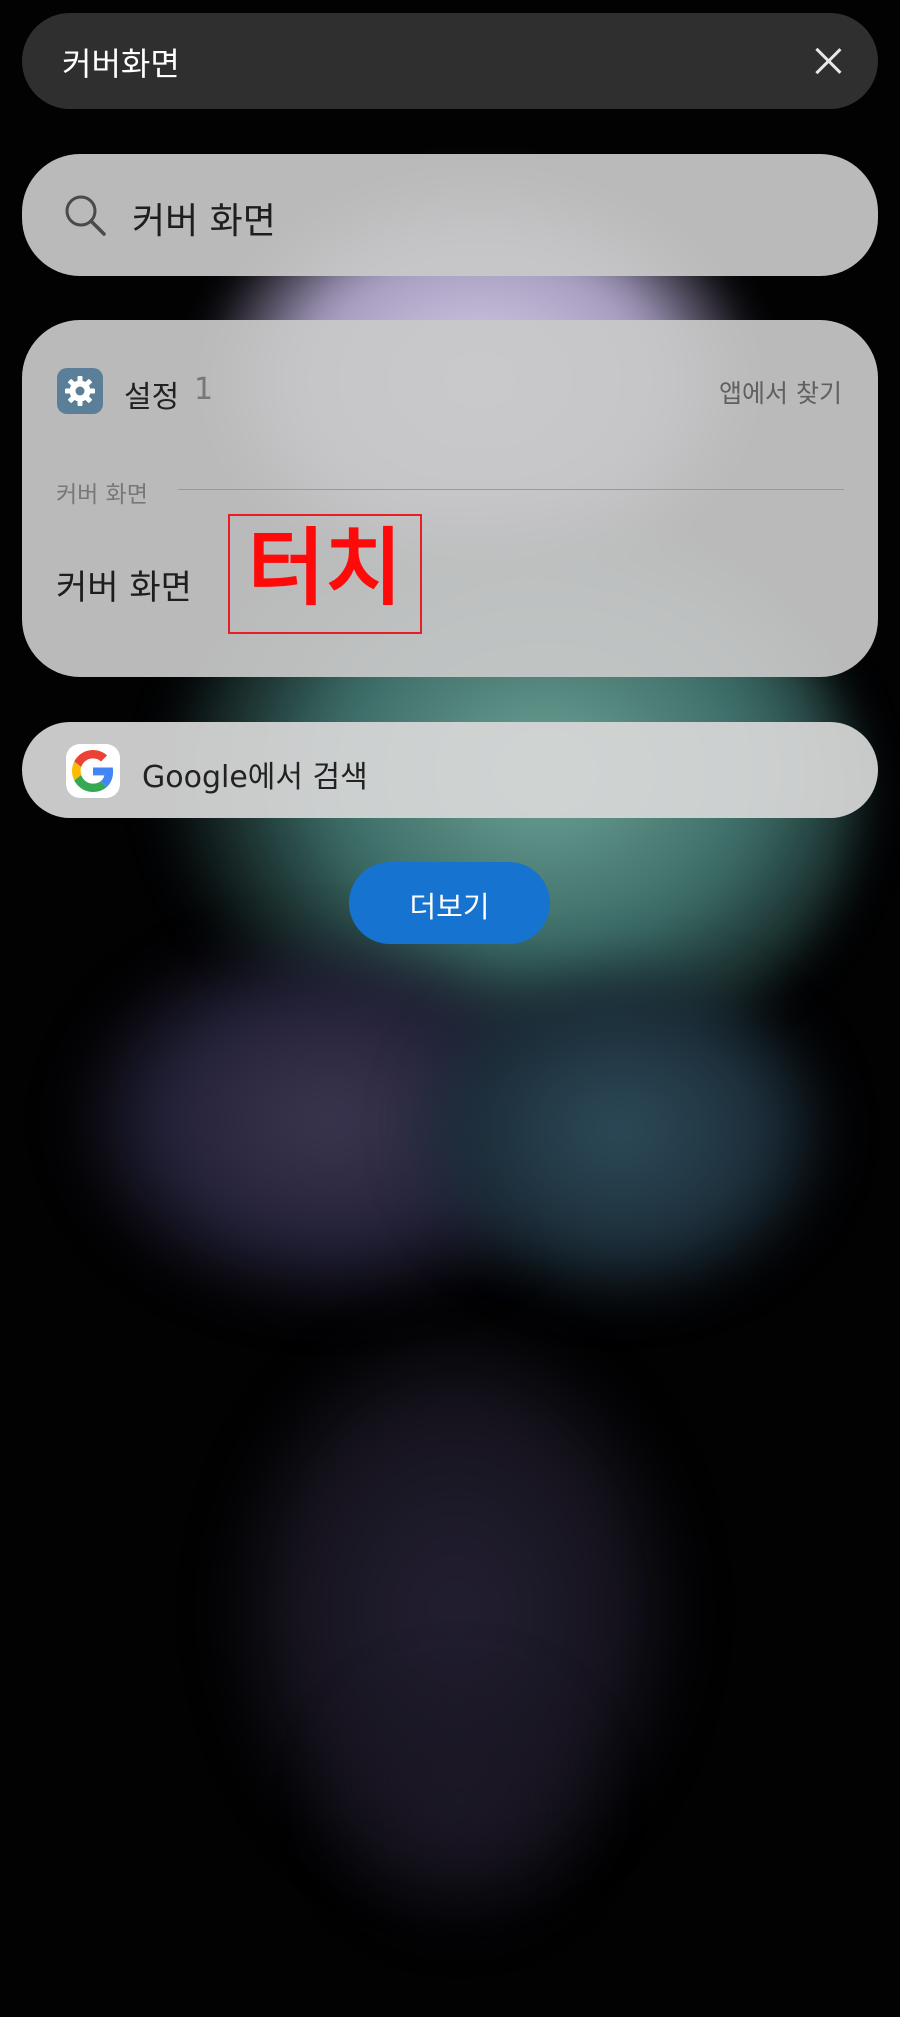 The height and width of the screenshot is (2017, 900). I want to click on touch-annotation-box: 터치, so click(325, 574).